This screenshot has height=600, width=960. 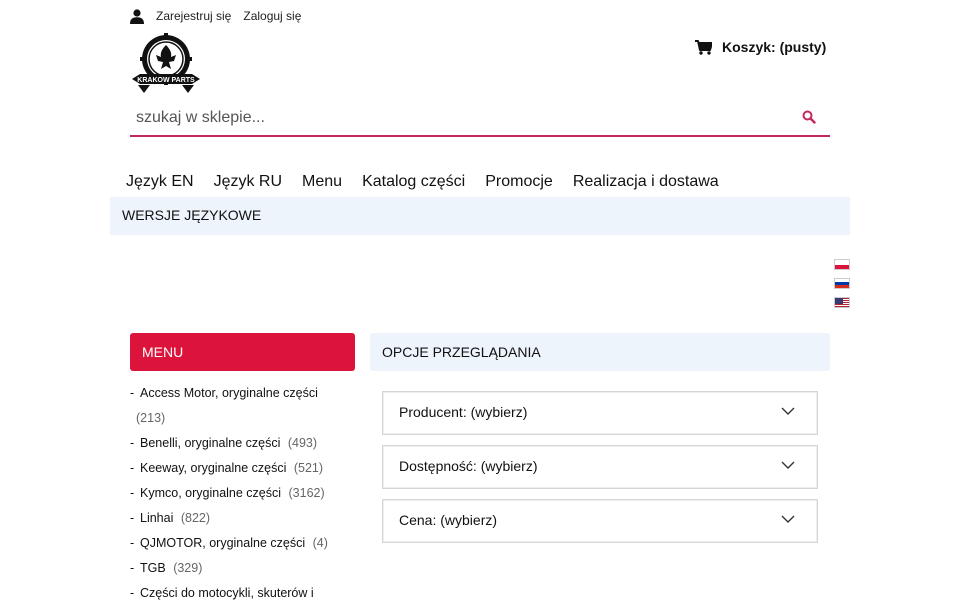 I want to click on category-link: Access Motor, oryginalne części, so click(x=229, y=393).